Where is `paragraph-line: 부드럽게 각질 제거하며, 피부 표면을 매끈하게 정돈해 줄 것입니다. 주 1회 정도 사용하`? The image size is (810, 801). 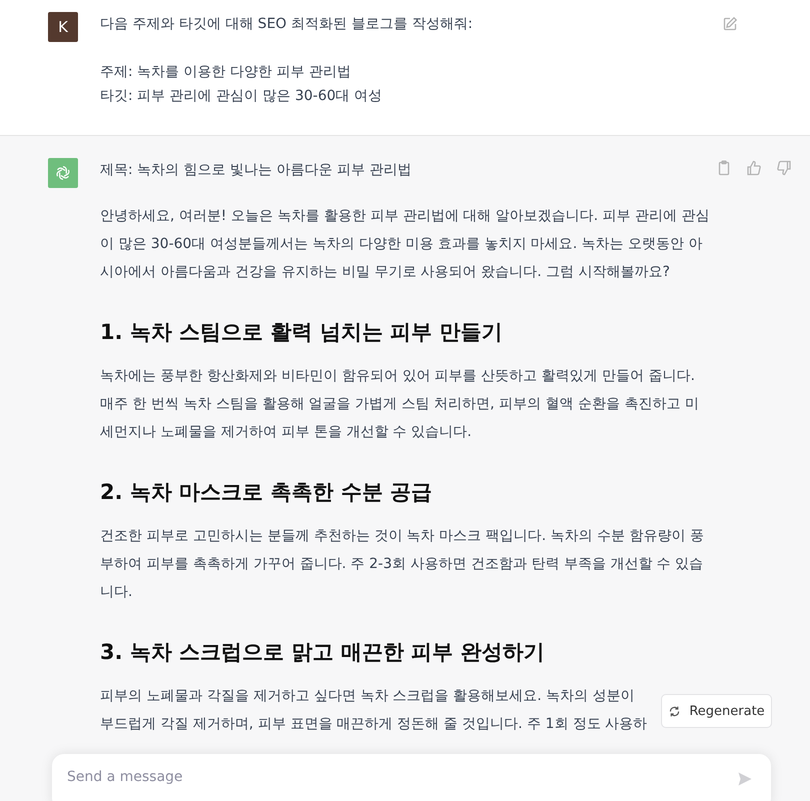 paragraph-line: 부드럽게 각질 제거하며, 피부 표면을 매끈하게 정돈해 줄 것입니다. 주 1회 정도 사용하 is located at coordinates (374, 724).